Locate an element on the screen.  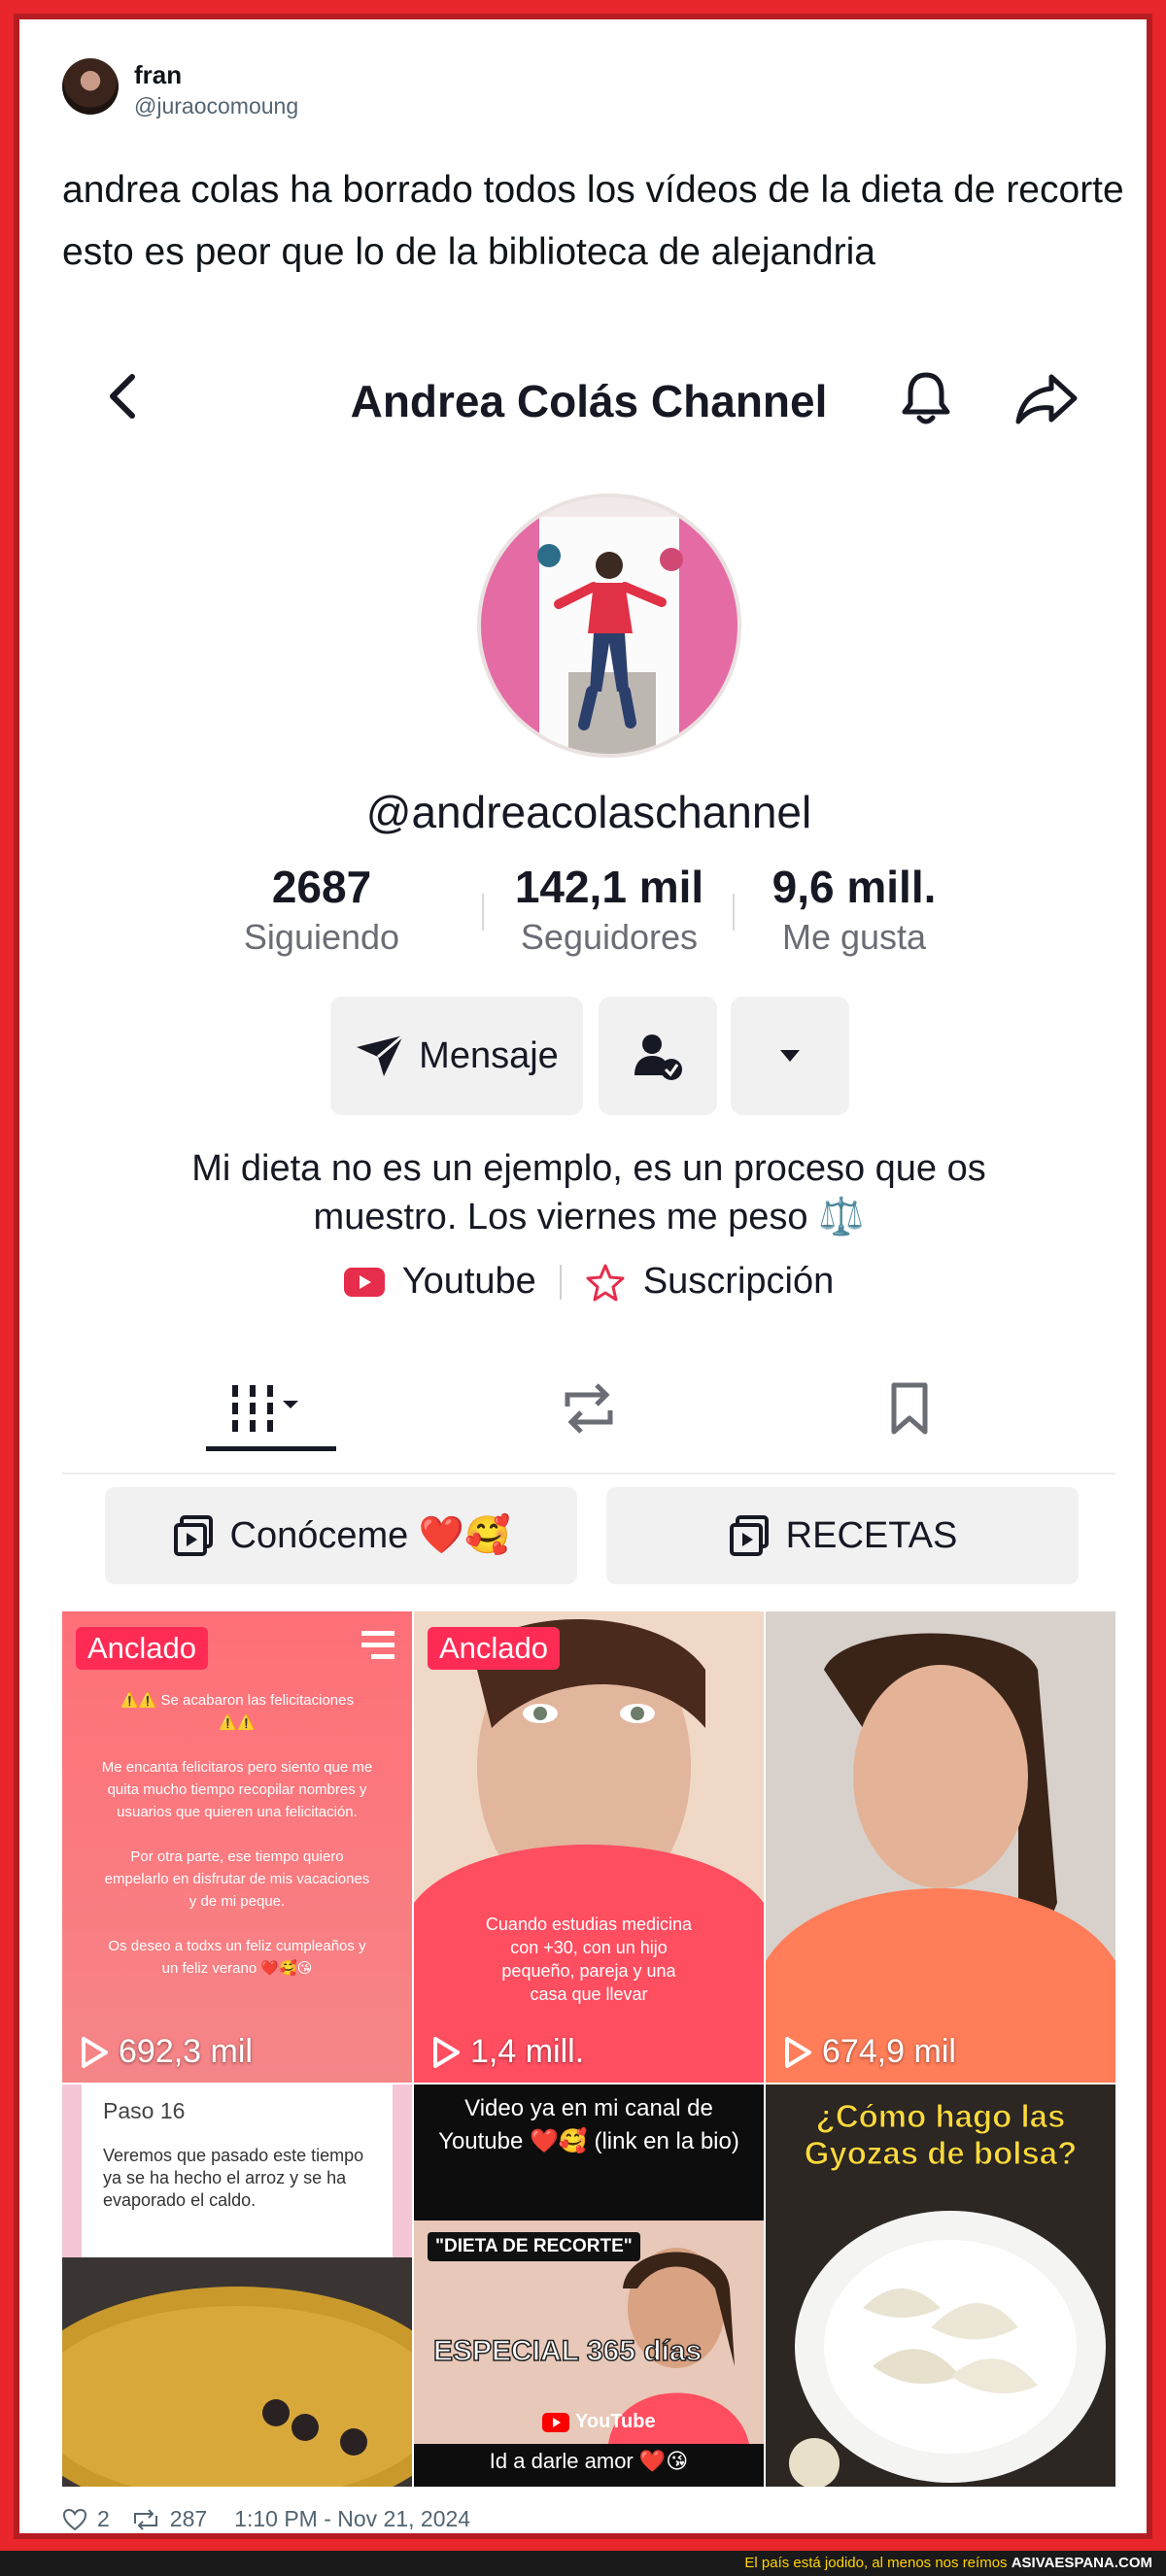
banner-diet: "DIETA DE RECORTE" is located at coordinates (534, 2246).